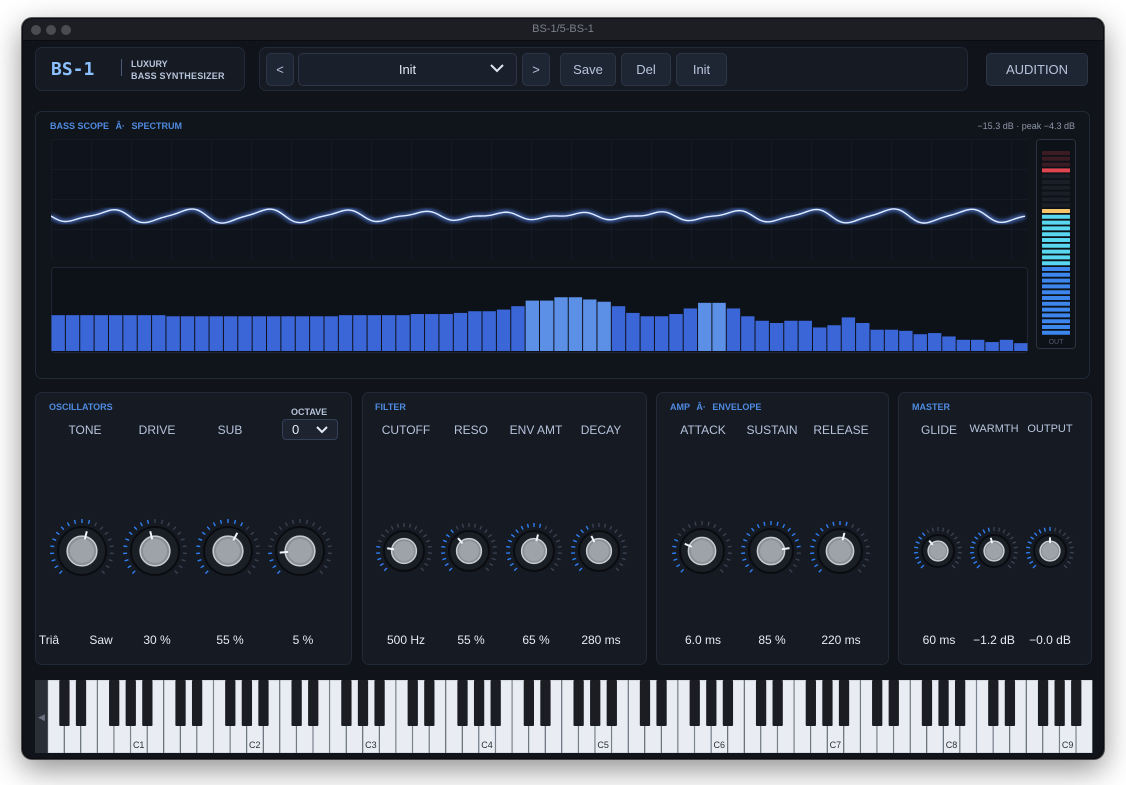 The image size is (1126, 785). I want to click on init-button: Init, so click(701, 69).